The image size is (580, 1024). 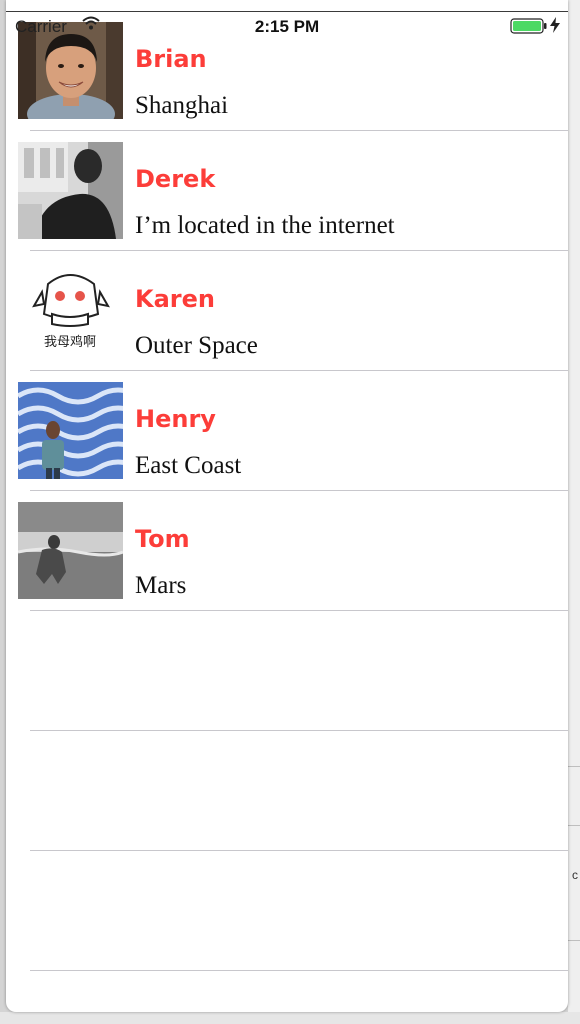 I want to click on window-top-border, so click(x=287, y=11).